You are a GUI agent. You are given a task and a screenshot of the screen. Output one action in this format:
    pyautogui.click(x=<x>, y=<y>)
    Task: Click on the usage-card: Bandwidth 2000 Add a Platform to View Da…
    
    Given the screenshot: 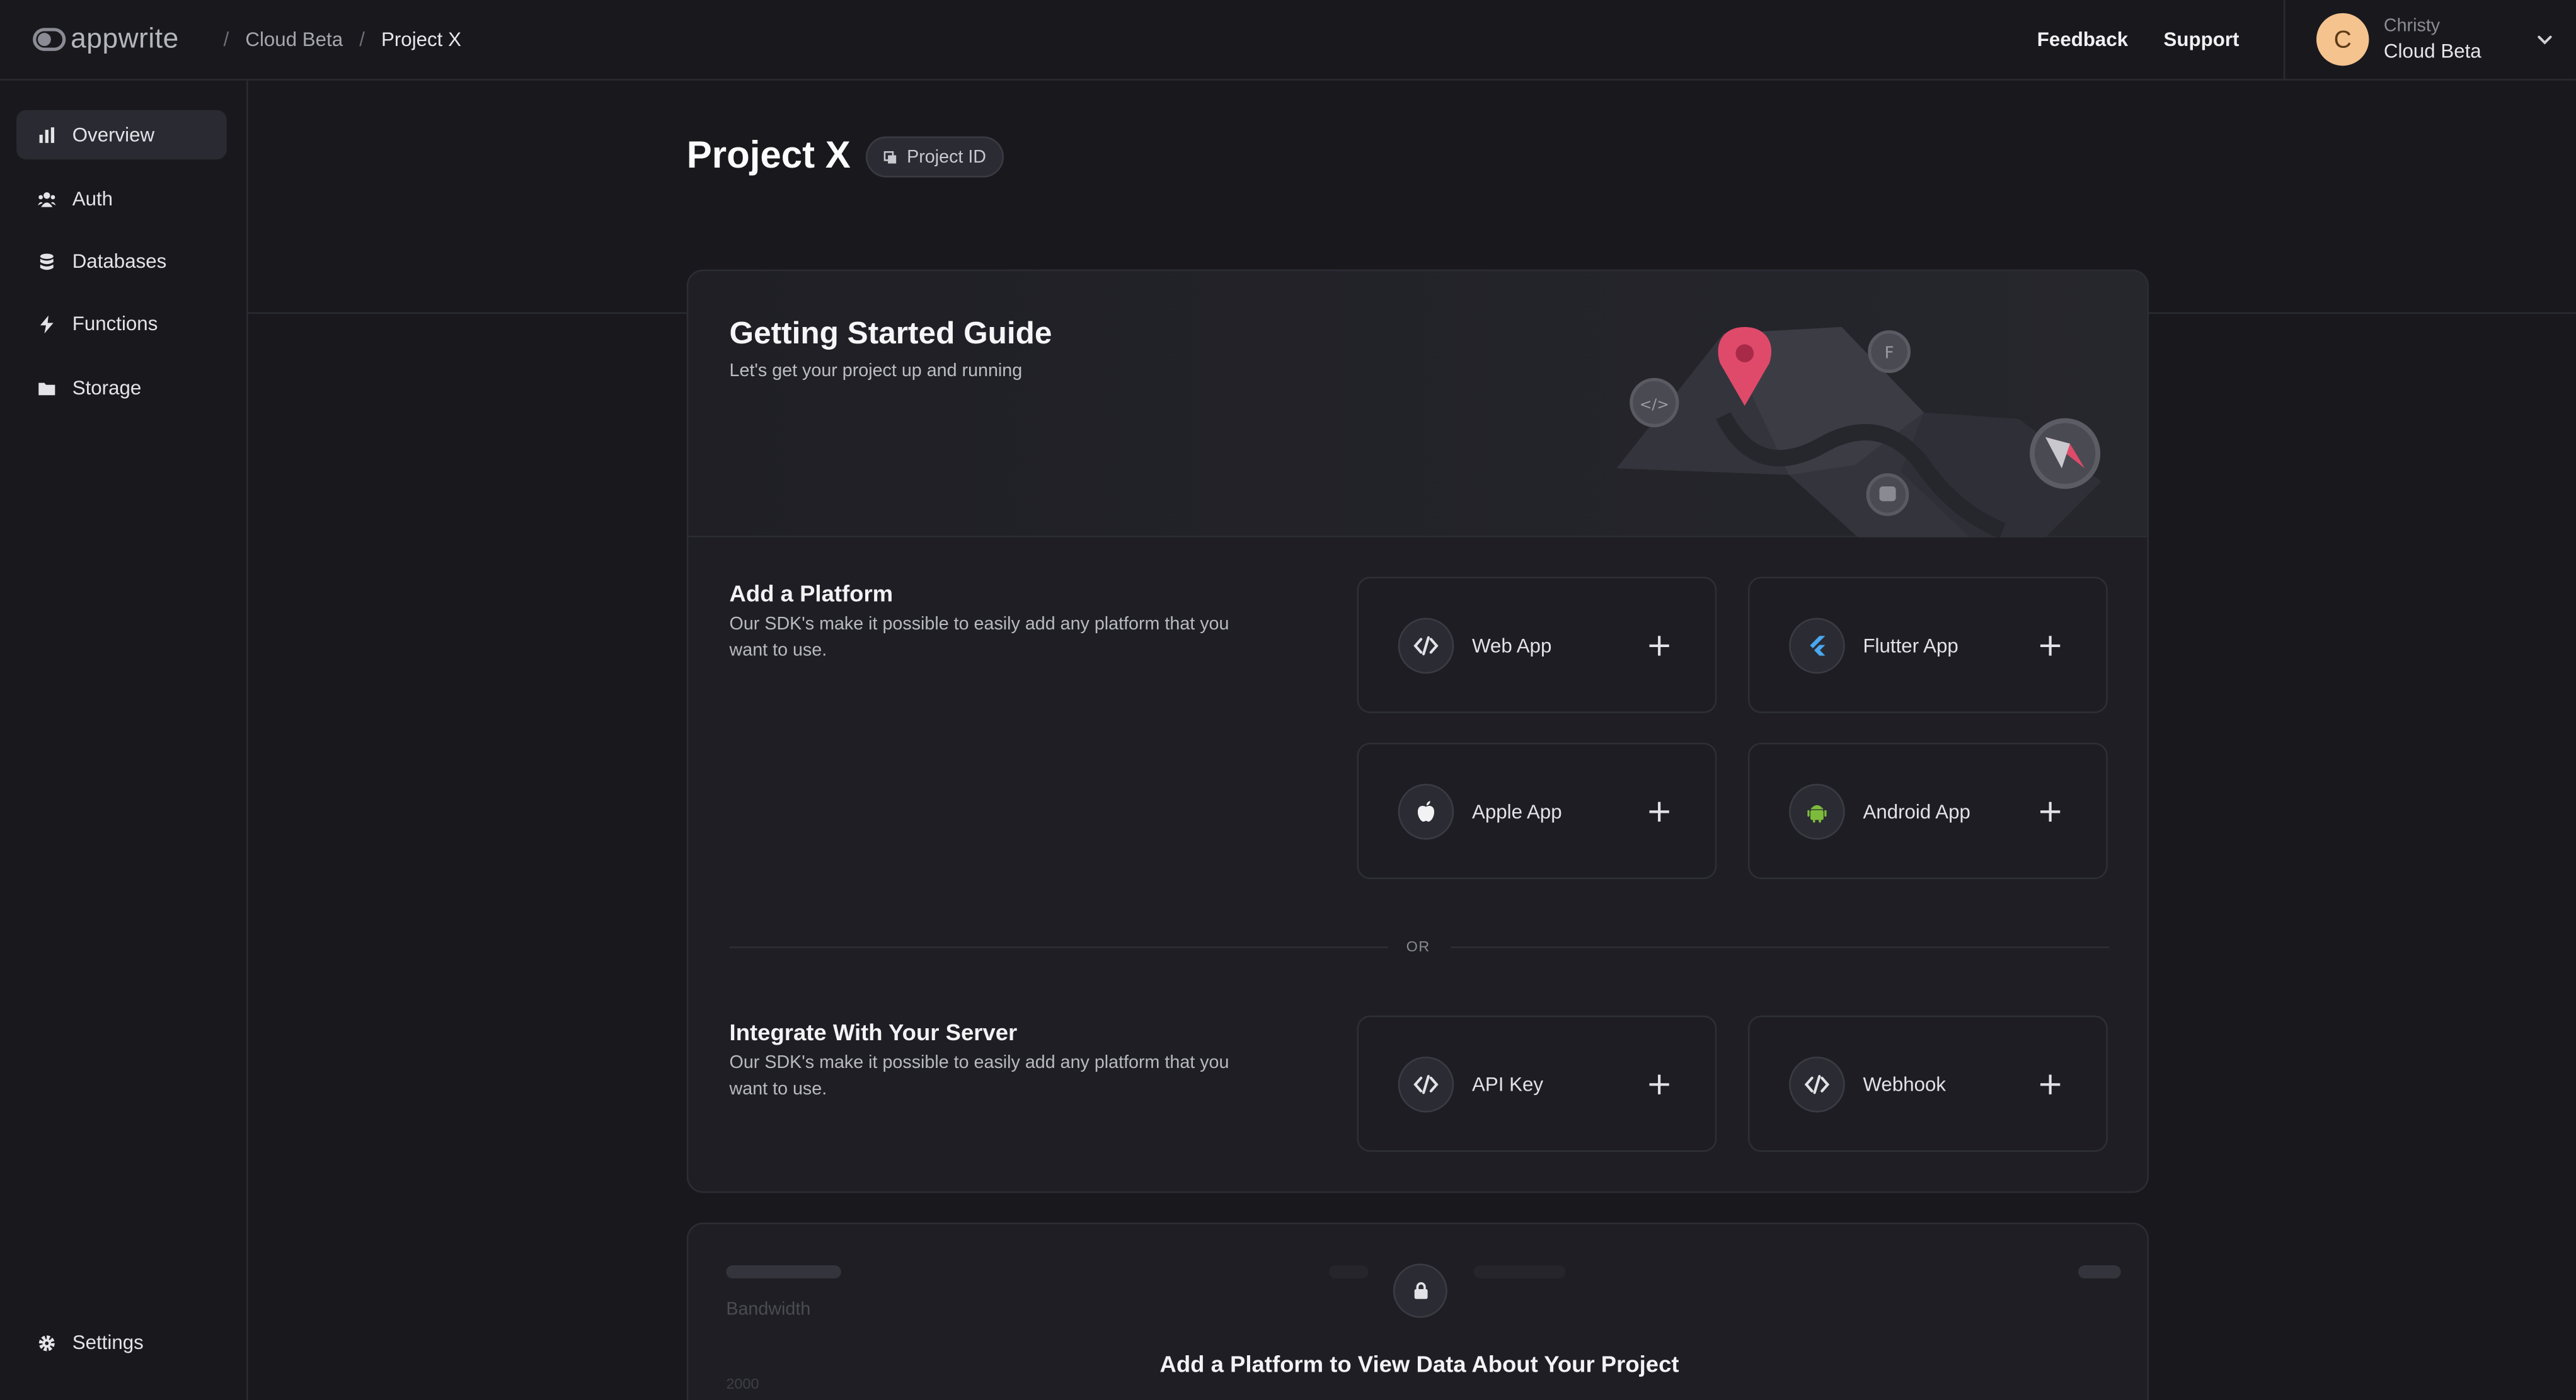 What is the action you would take?
    pyautogui.click(x=1417, y=1311)
    